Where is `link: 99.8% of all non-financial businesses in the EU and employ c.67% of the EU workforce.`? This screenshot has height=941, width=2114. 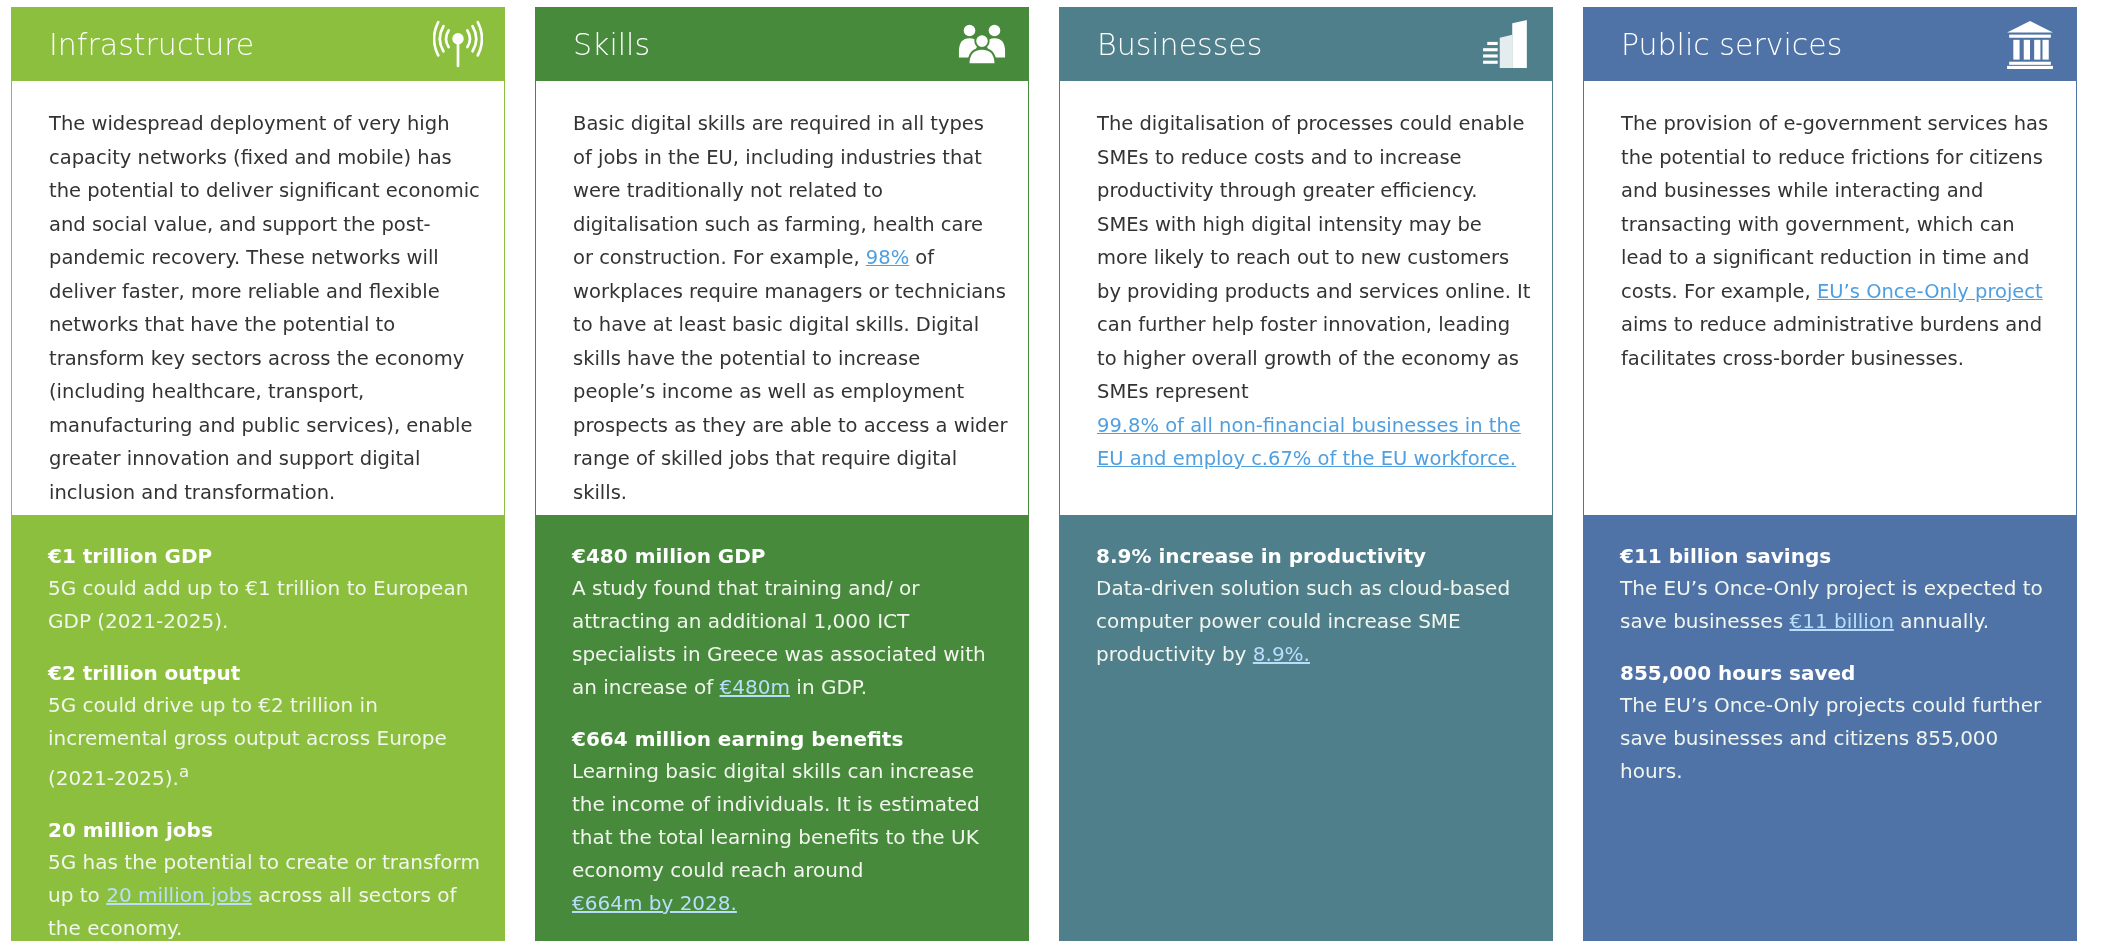 link: 99.8% of all non-financial businesses in the EU and employ c.67% of the EU workforce. is located at coordinates (1314, 442).